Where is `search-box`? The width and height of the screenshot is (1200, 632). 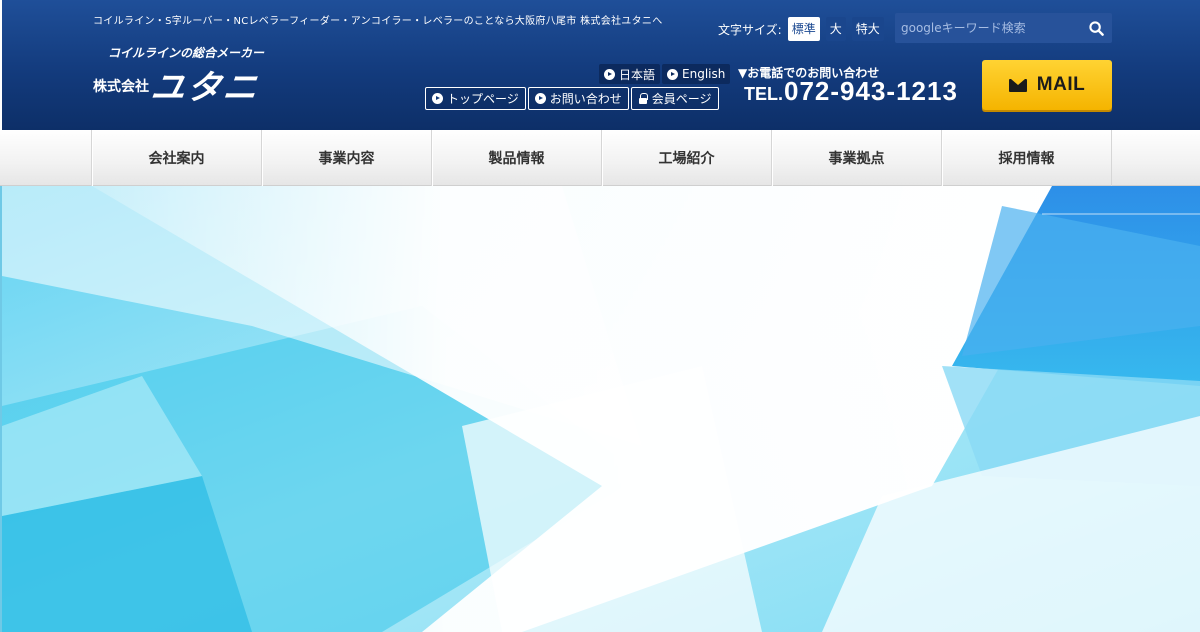
search-box is located at coordinates (1003, 28).